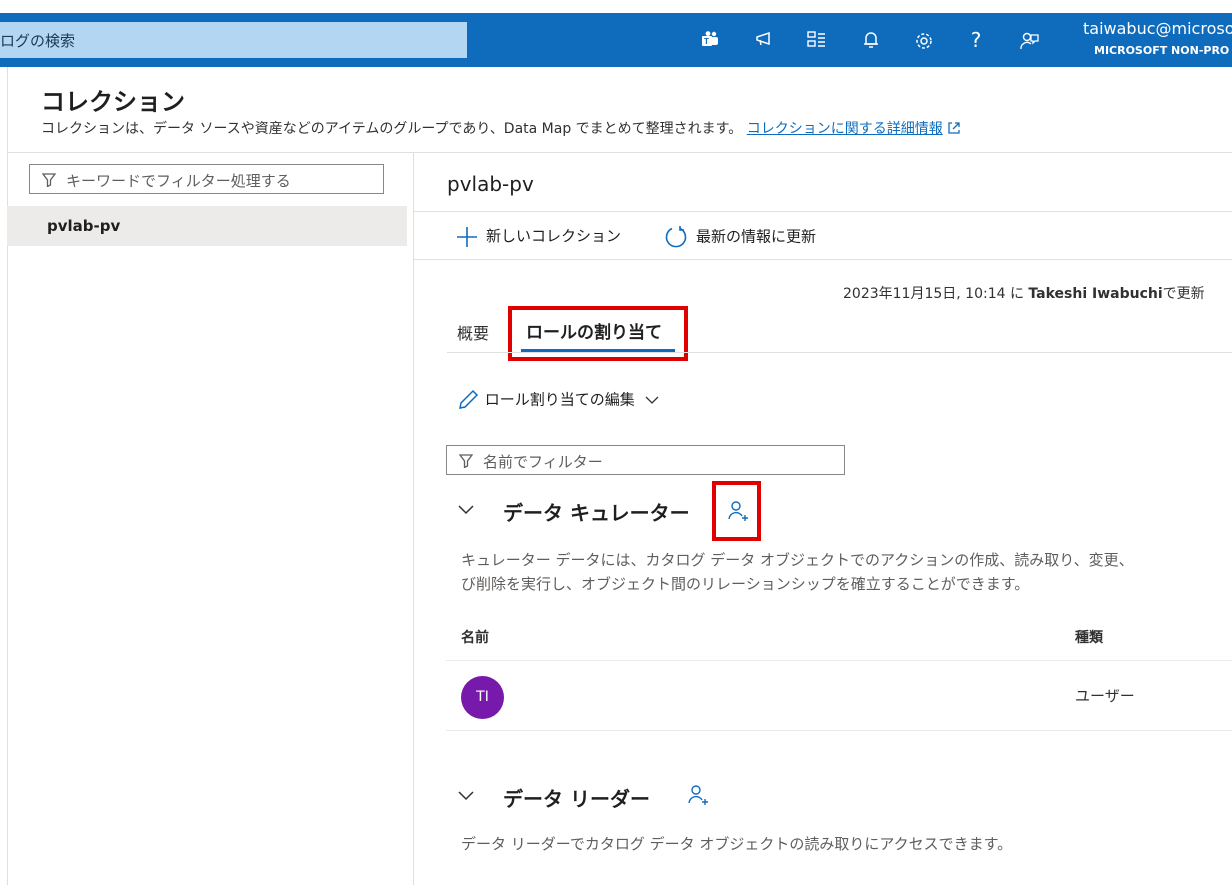 The width and height of the screenshot is (1232, 885). I want to click on keyword-filter-input: キーワードでフィルター処理する, so click(206, 179).